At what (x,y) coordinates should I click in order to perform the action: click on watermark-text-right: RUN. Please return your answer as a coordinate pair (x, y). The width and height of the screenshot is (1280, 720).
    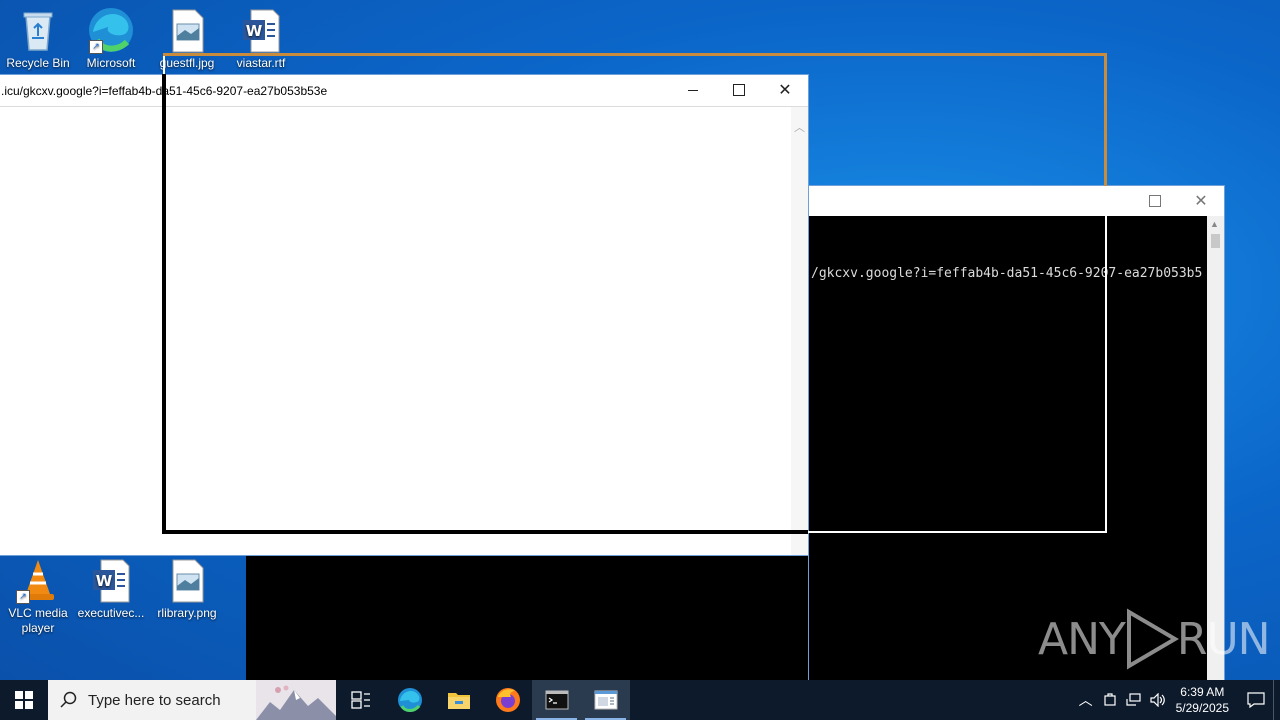
    Looking at the image, I should click on (1223, 639).